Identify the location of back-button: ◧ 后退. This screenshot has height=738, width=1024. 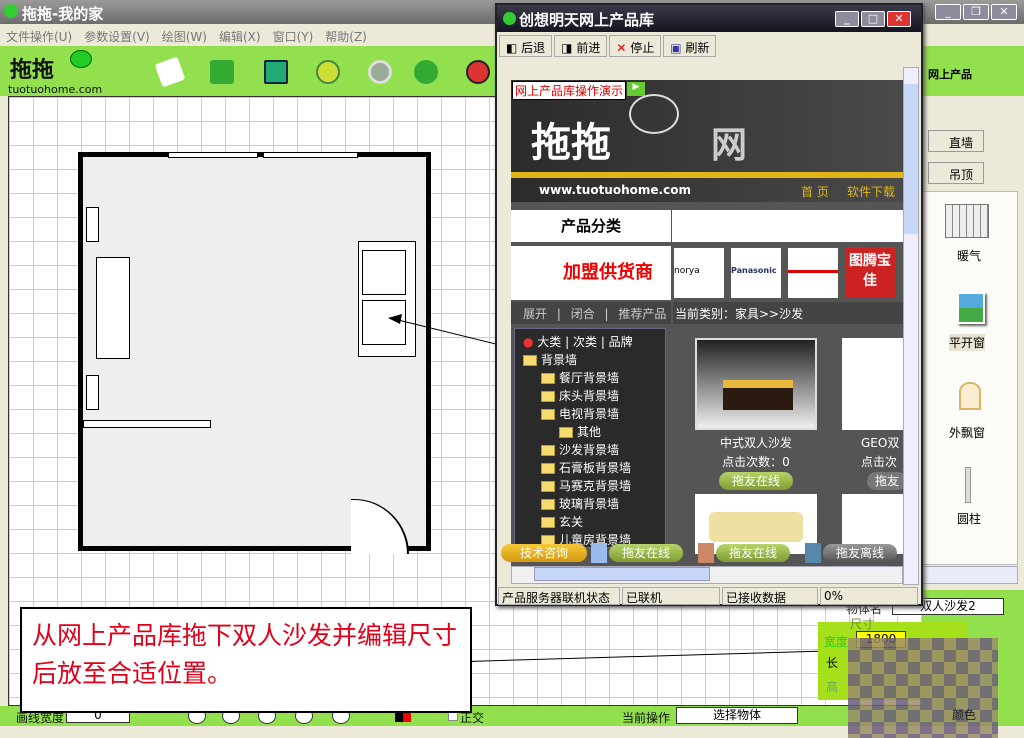
(526, 46).